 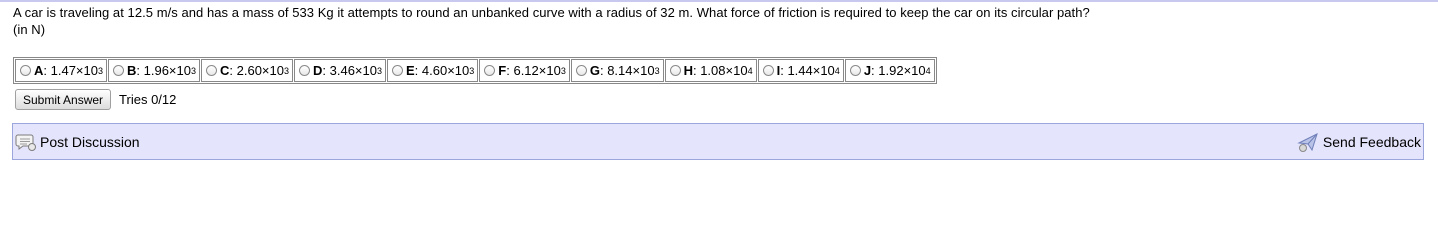 What do you see at coordinates (225, 70) in the screenshot?
I see `choice-letter: C` at bounding box center [225, 70].